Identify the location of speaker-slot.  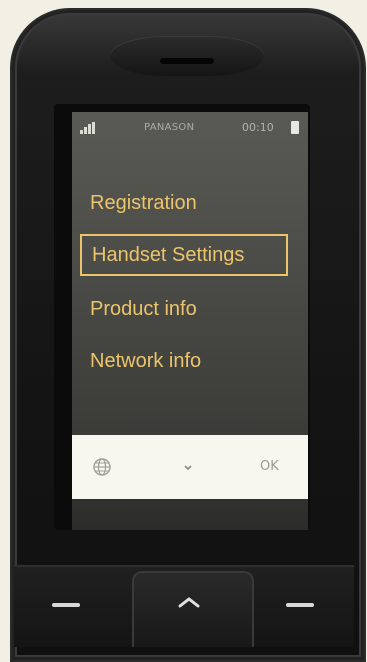
(187, 61).